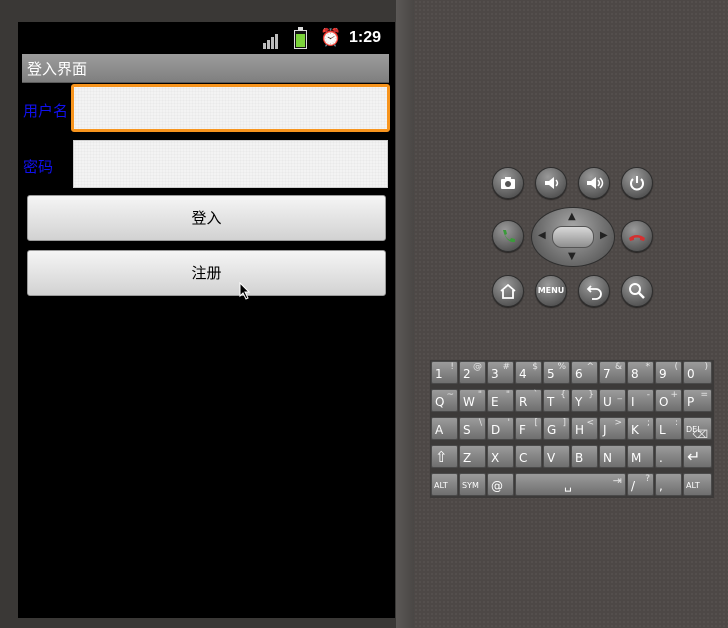 This screenshot has height=628, width=728. Describe the element at coordinates (556, 428) in the screenshot. I see `key-g: G]` at that location.